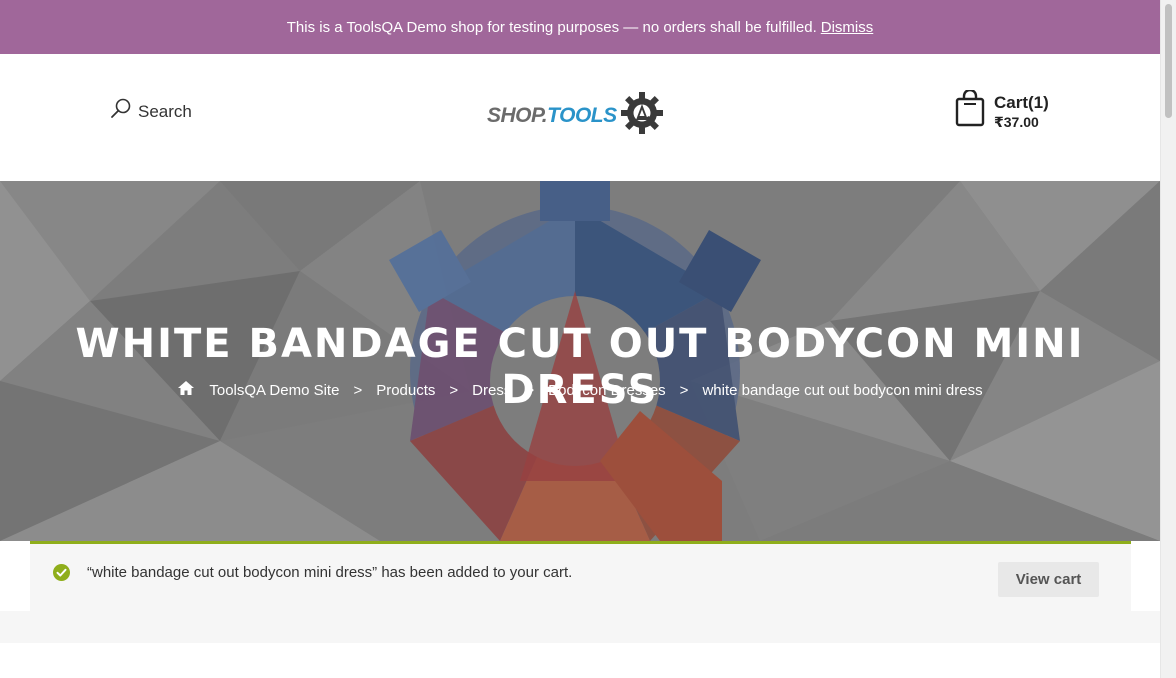 The height and width of the screenshot is (678, 1176). What do you see at coordinates (491, 390) in the screenshot?
I see `breadcrumb-link-dress: Dress` at bounding box center [491, 390].